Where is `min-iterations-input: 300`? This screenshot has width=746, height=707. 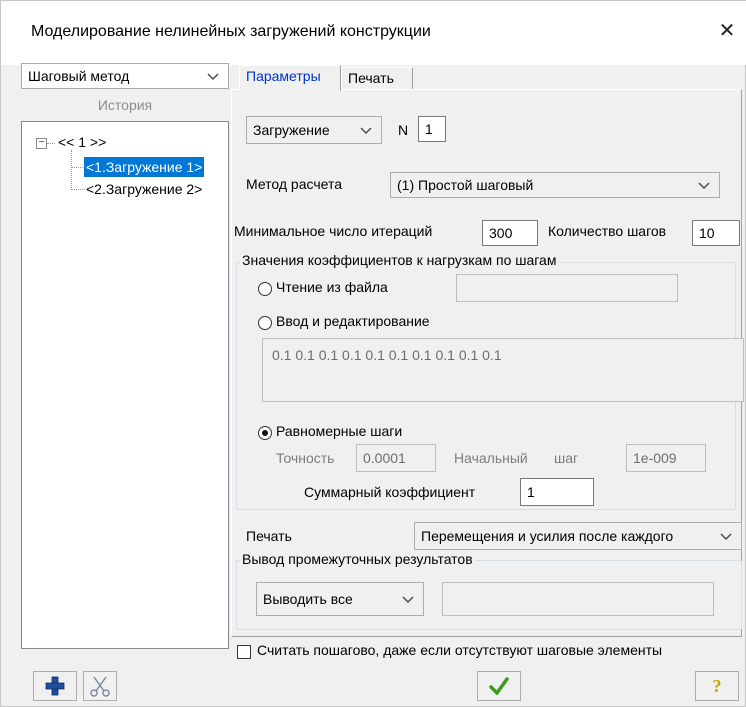
min-iterations-input: 300 is located at coordinates (510, 233).